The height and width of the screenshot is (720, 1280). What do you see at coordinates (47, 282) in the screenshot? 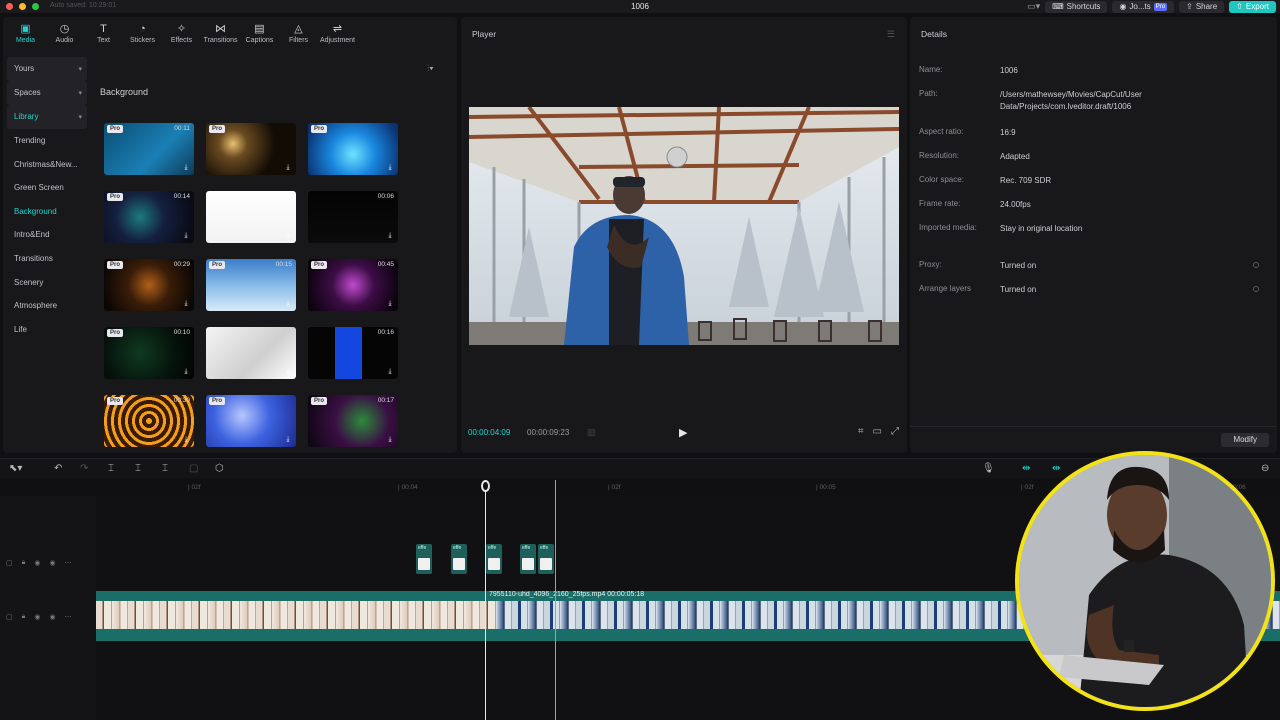
I see `nav-item-9: Scenery` at bounding box center [47, 282].